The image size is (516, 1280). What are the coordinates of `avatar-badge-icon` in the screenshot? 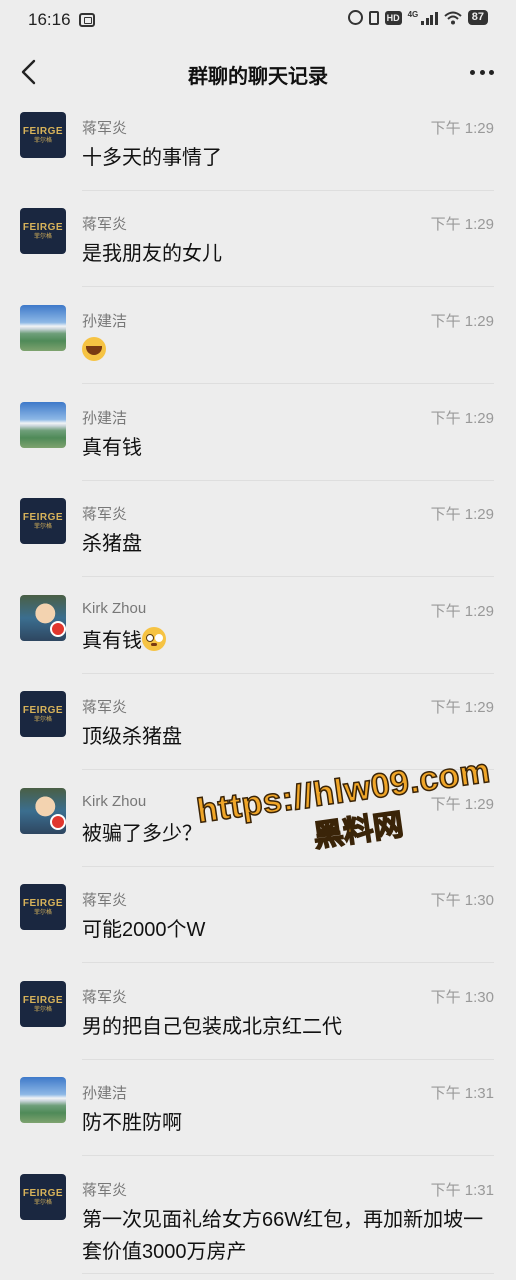 It's located at (58, 629).